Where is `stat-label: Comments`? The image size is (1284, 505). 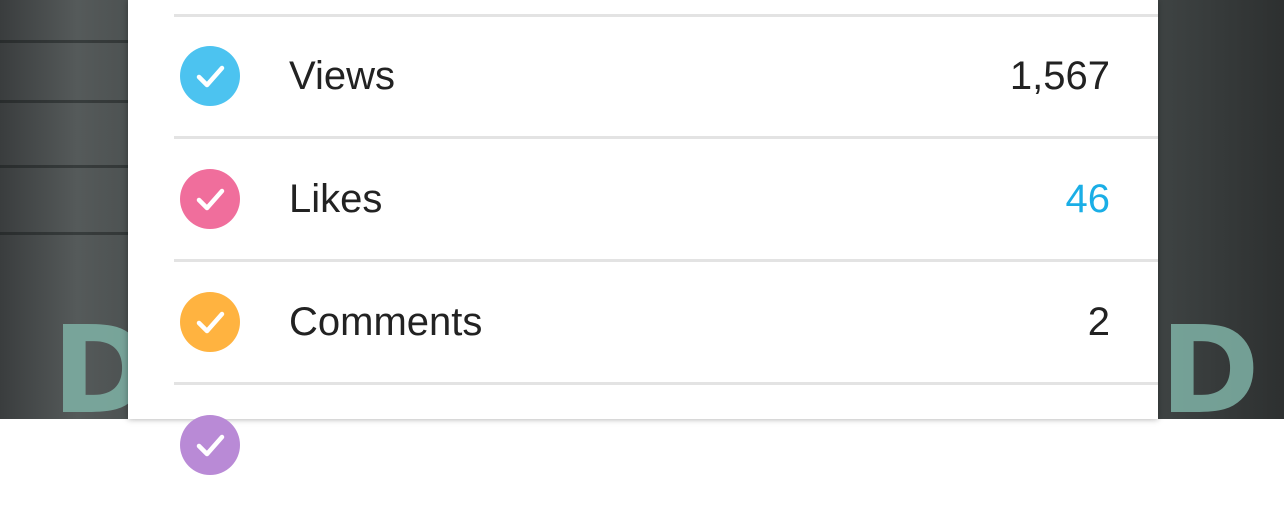
stat-label: Comments is located at coordinates (386, 322).